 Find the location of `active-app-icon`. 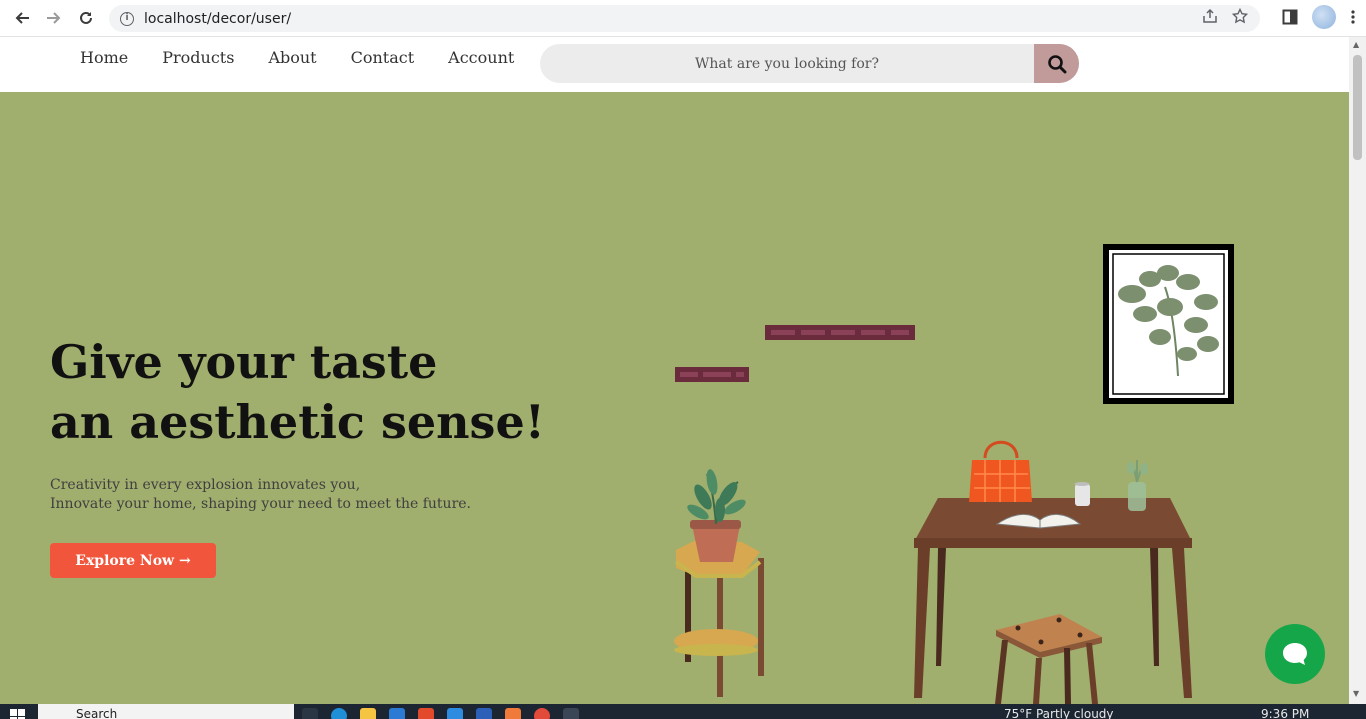

active-app-icon is located at coordinates (571, 713).